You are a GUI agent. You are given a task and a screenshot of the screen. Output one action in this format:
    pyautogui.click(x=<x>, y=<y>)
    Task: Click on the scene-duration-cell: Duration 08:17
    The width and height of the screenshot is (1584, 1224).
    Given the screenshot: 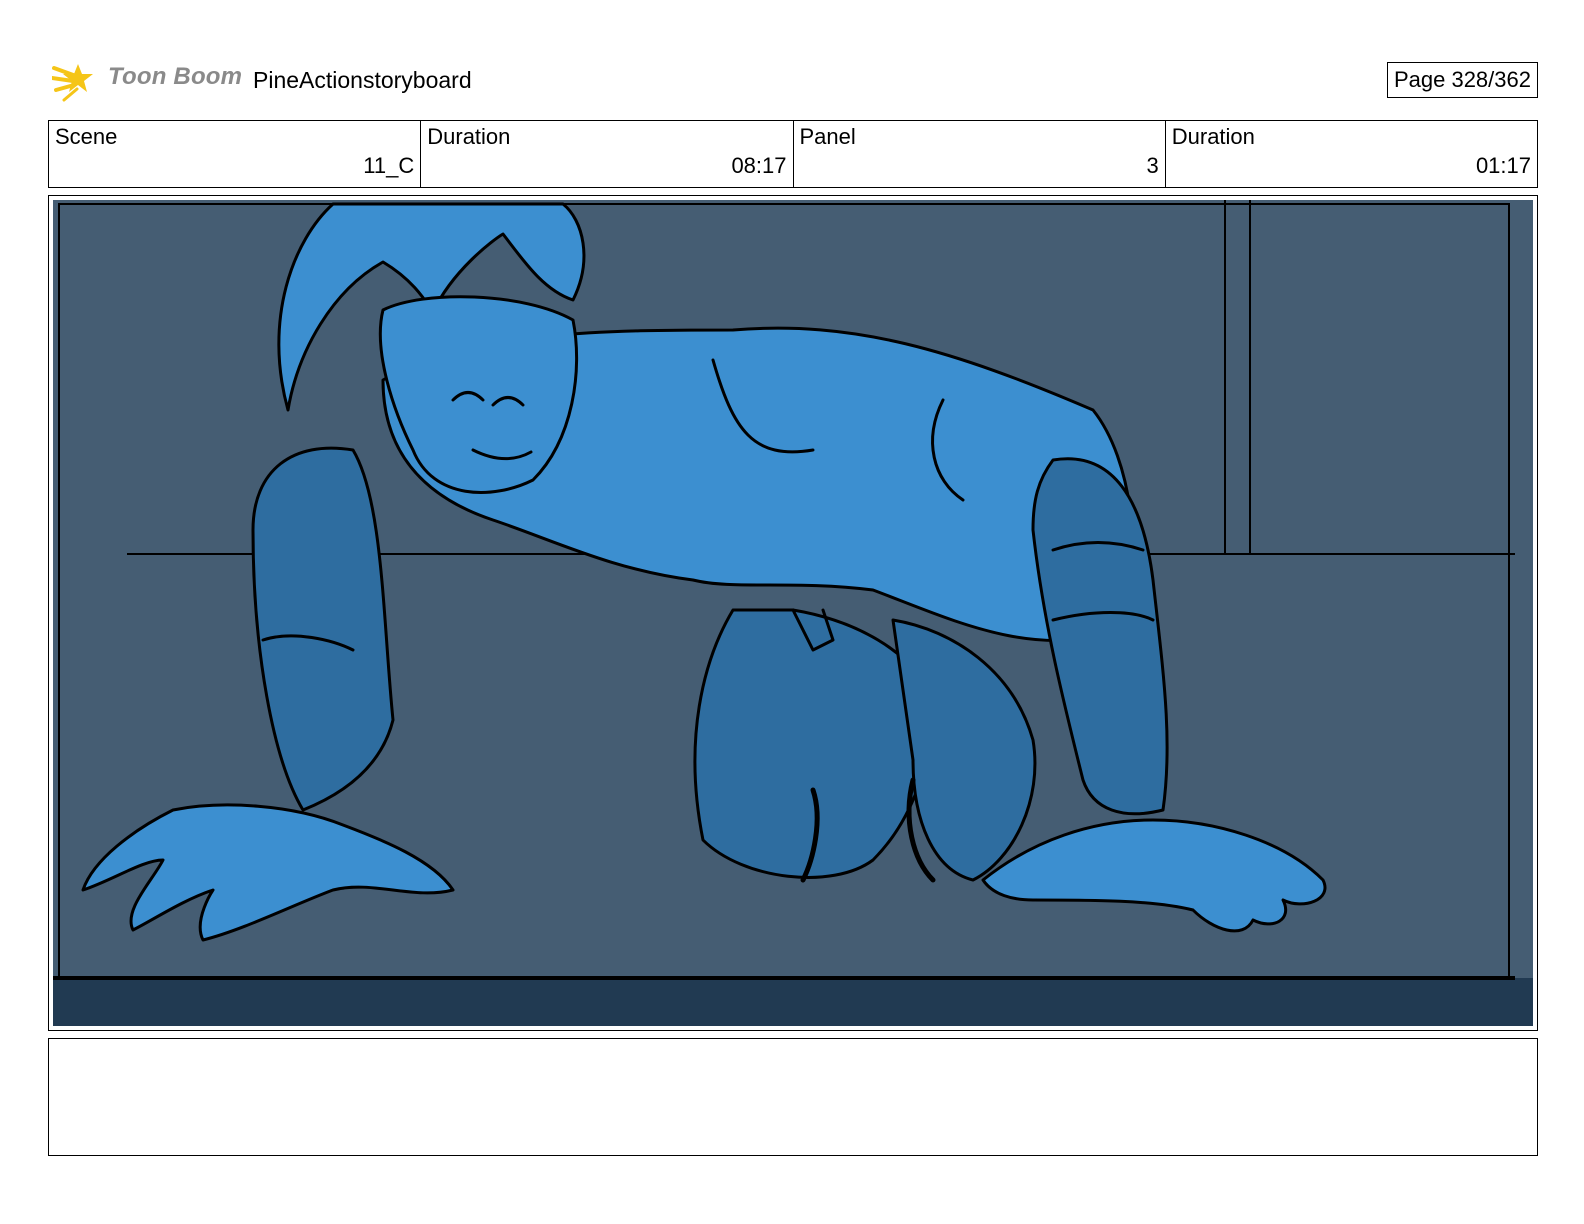 What is the action you would take?
    pyautogui.click(x=607, y=154)
    